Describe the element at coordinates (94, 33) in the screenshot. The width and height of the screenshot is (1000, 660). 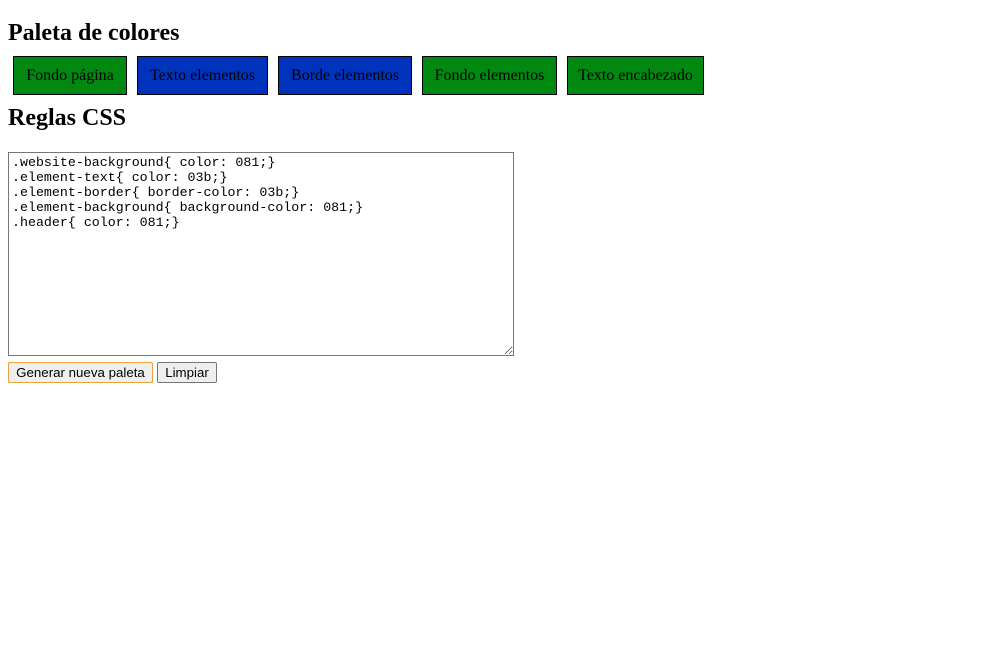
I see `palette-heading: Paleta de colores` at that location.